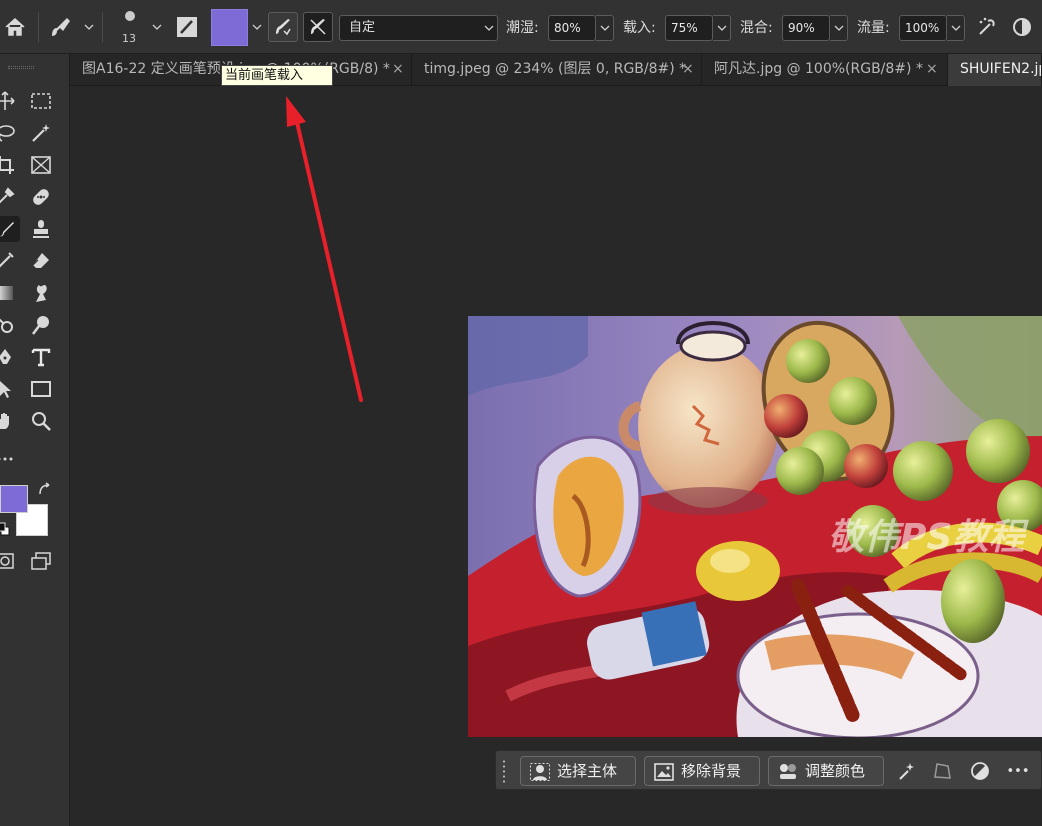 The image size is (1042, 826). Describe the element at coordinates (277, 75) in the screenshot. I see `brush-load-tooltip: 当前画笔载入` at that location.